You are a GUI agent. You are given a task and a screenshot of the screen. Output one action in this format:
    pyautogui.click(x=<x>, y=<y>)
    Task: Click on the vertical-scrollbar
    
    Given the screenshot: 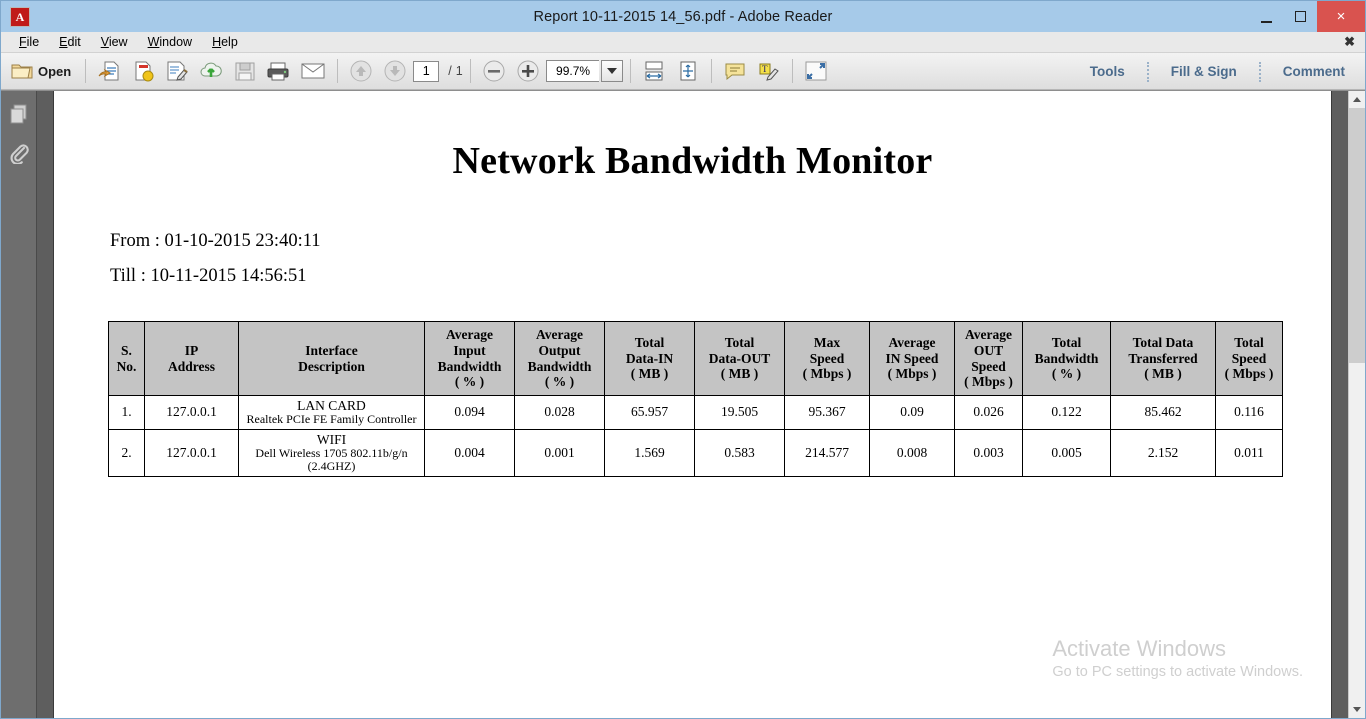 What is the action you would take?
    pyautogui.click(x=1356, y=404)
    